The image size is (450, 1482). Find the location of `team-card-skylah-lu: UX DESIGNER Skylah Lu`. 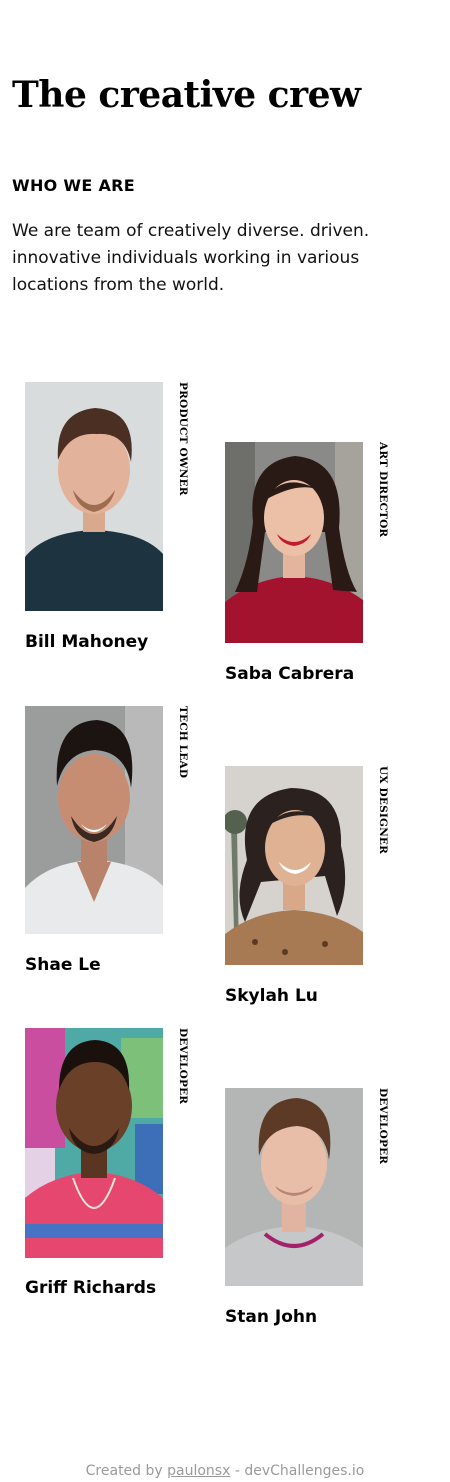

team-card-skylah-lu: UX DESIGNER Skylah Lu is located at coordinates (315, 891).